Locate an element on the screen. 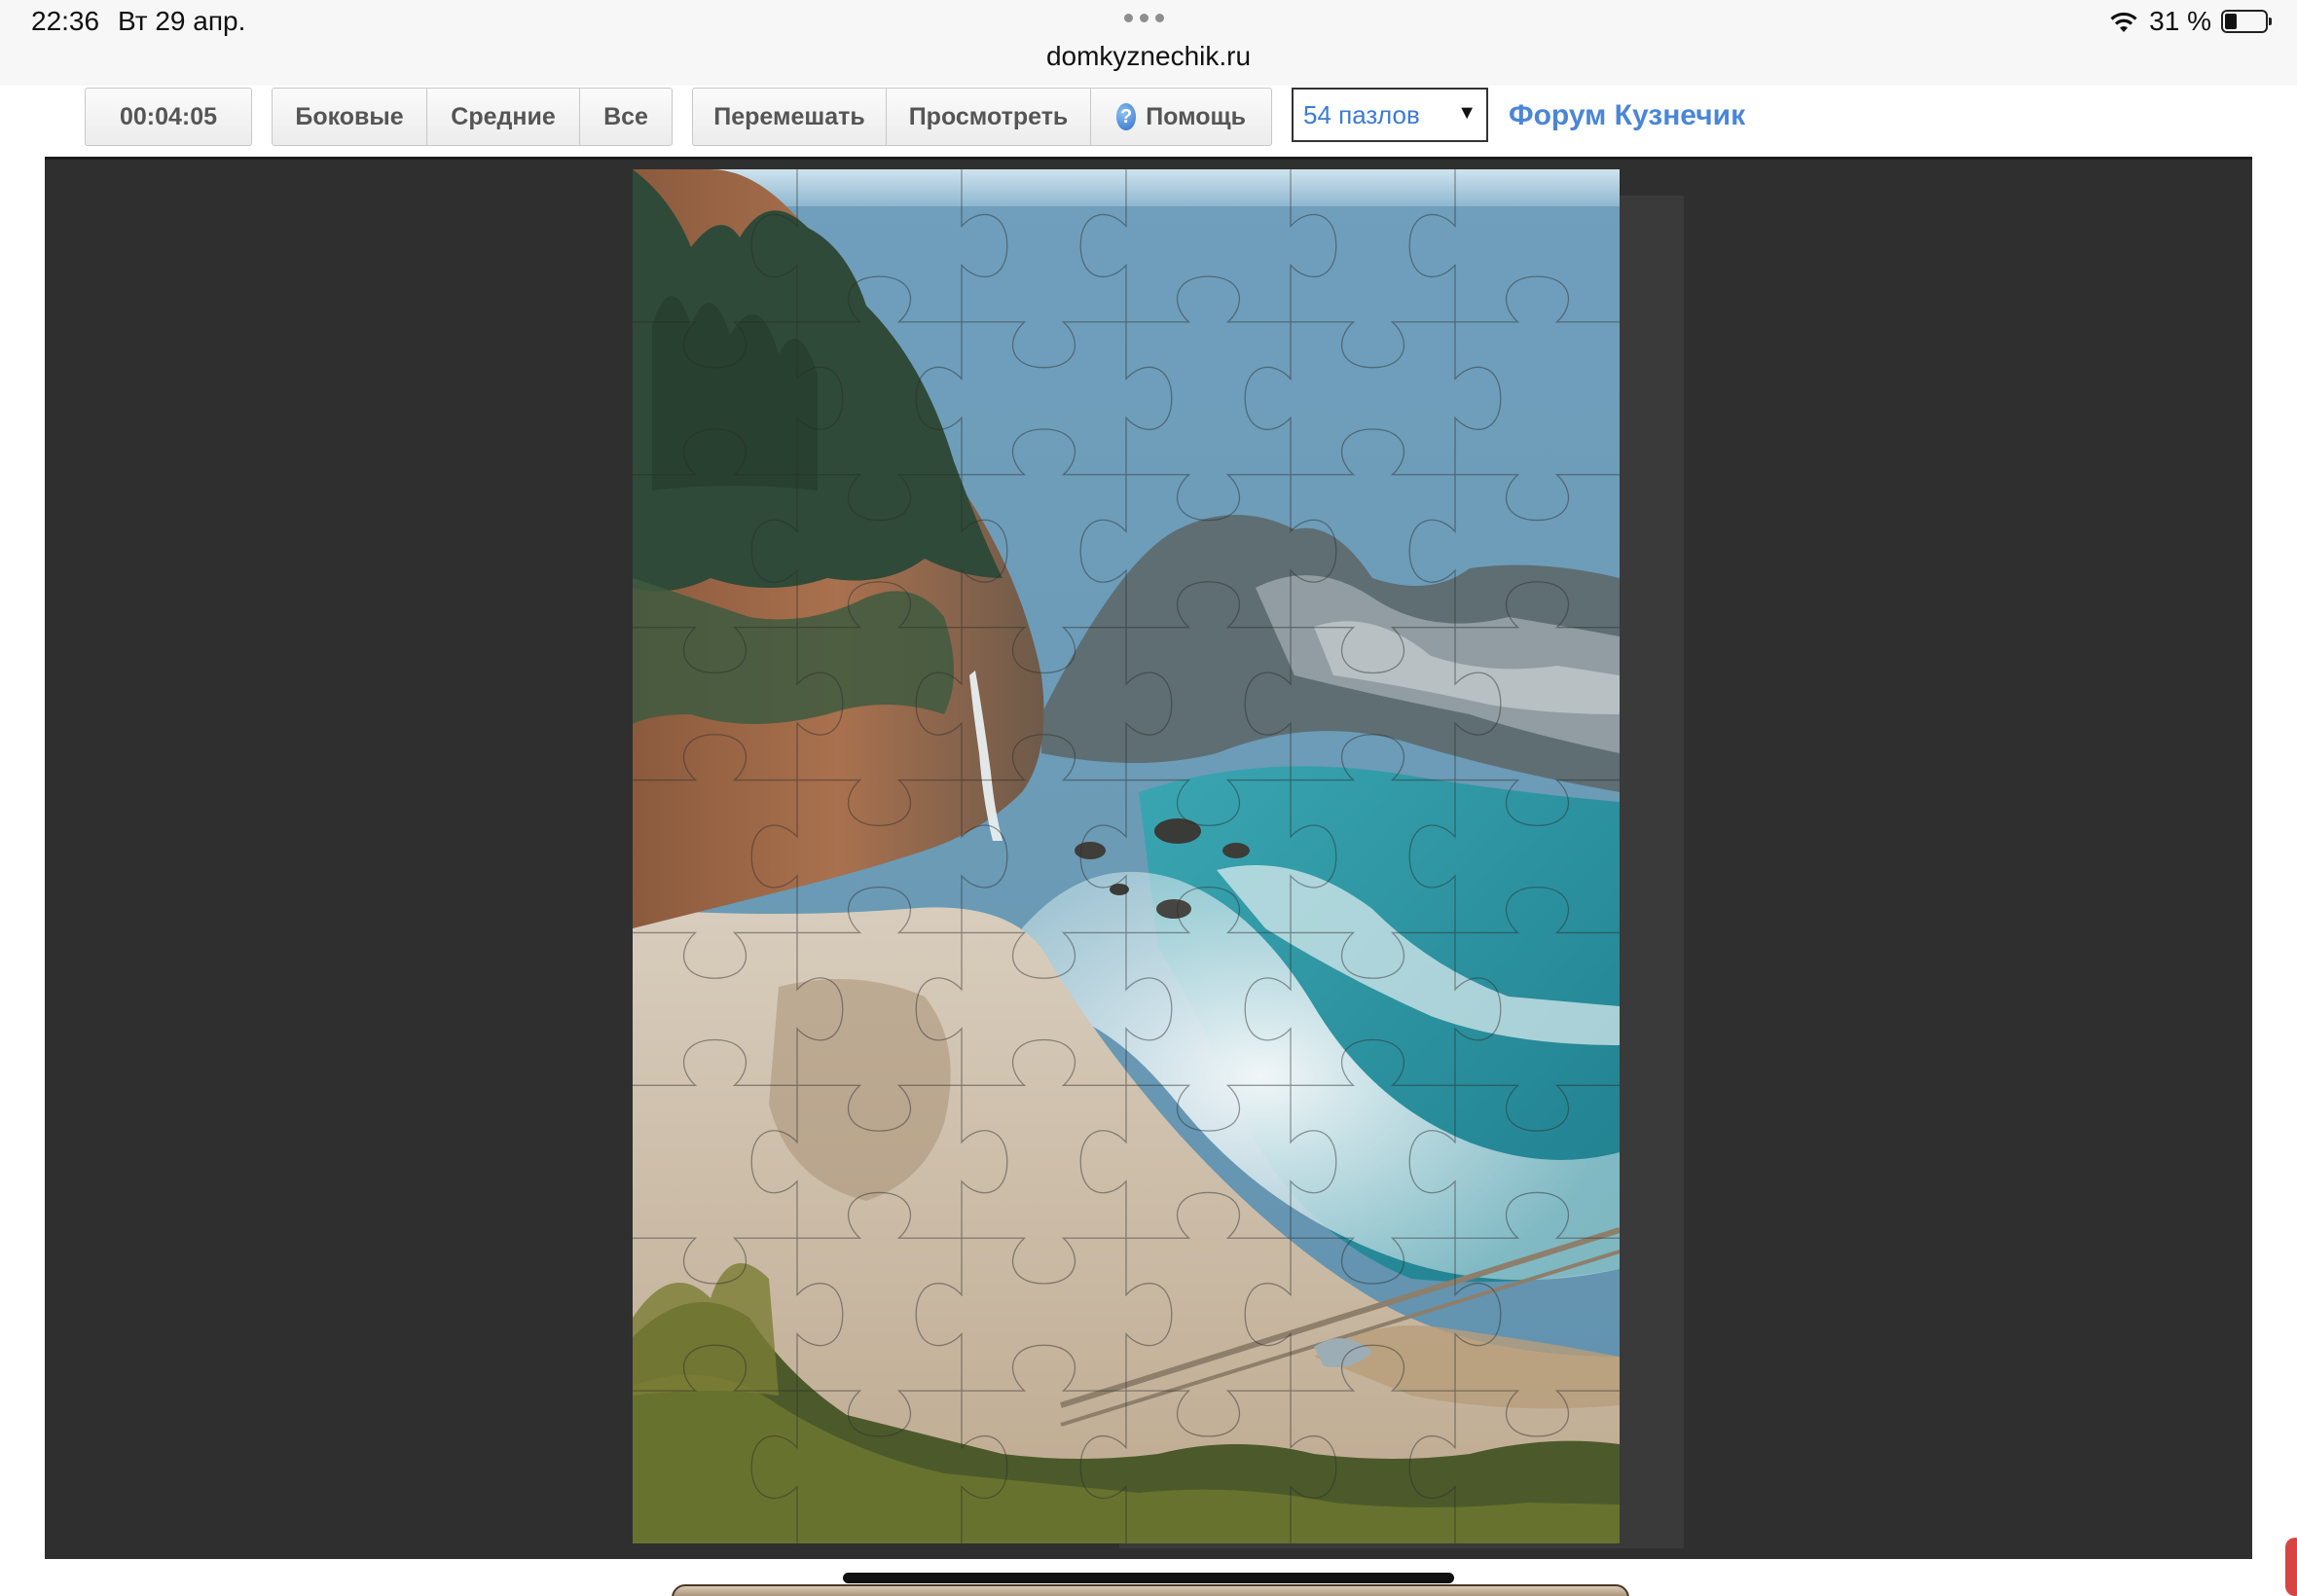 The width and height of the screenshot is (2297, 1596). status-time: 22:36 is located at coordinates (65, 21).